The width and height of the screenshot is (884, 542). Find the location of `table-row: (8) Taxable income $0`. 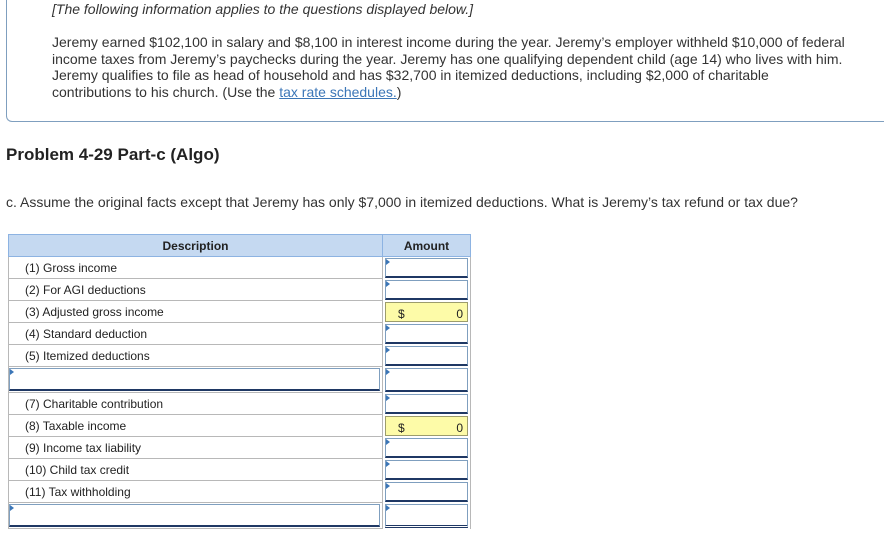

table-row: (8) Taxable income $0 is located at coordinates (239, 425).